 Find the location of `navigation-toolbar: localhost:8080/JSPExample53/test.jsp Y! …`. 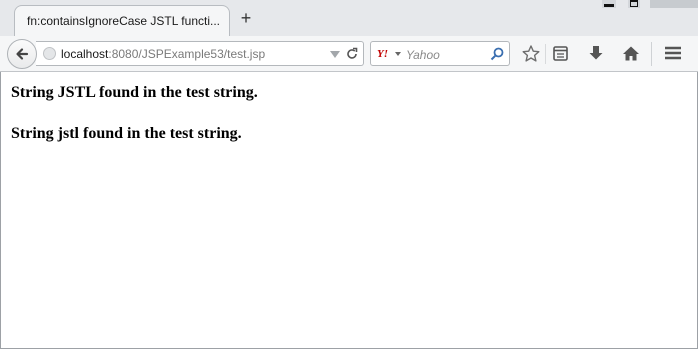

navigation-toolbar: localhost:8080/JSPExample53/test.jsp Y! … is located at coordinates (349, 54).